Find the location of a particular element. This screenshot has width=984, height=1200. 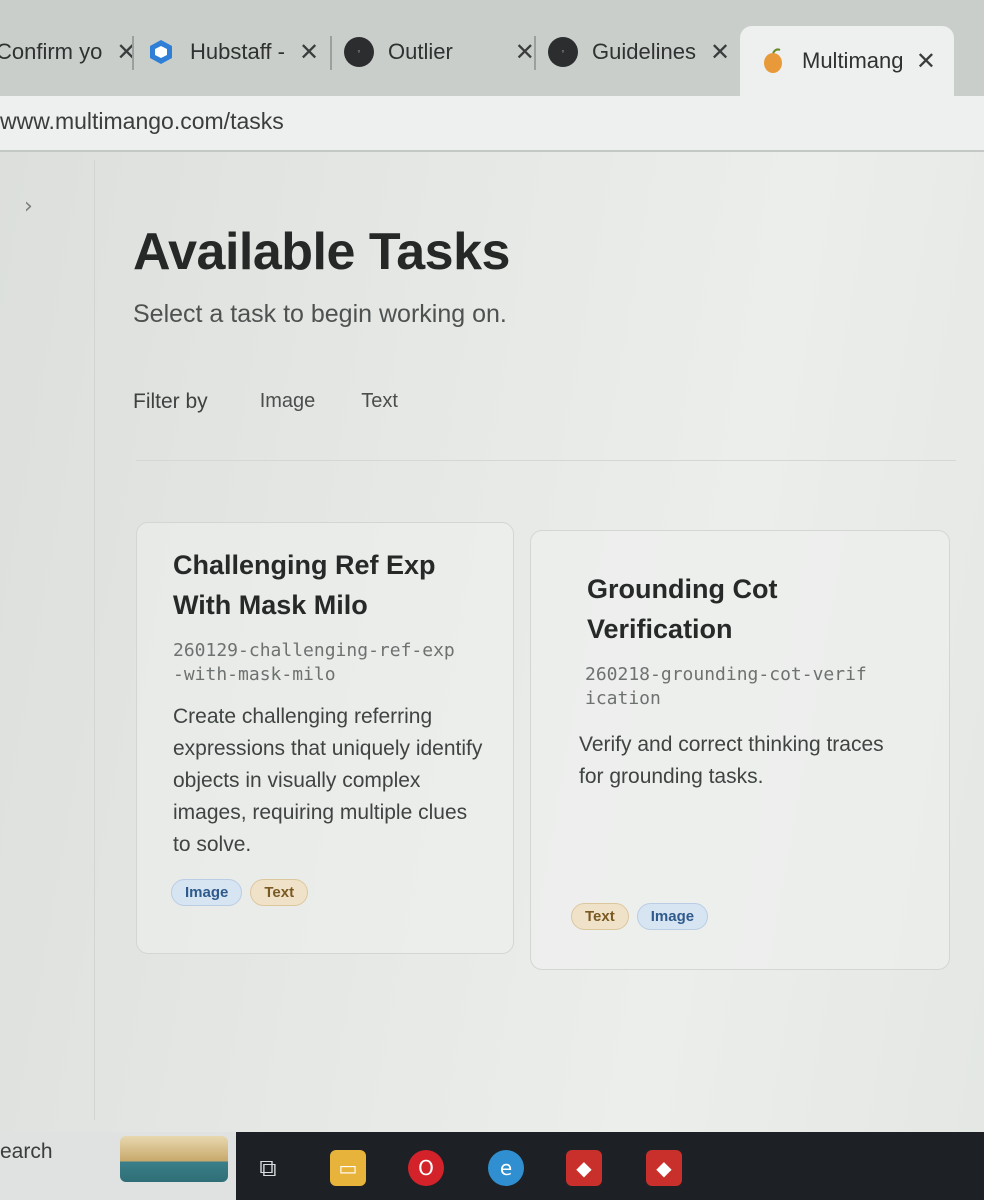

tab-title: Outlier is located at coordinates (420, 51).